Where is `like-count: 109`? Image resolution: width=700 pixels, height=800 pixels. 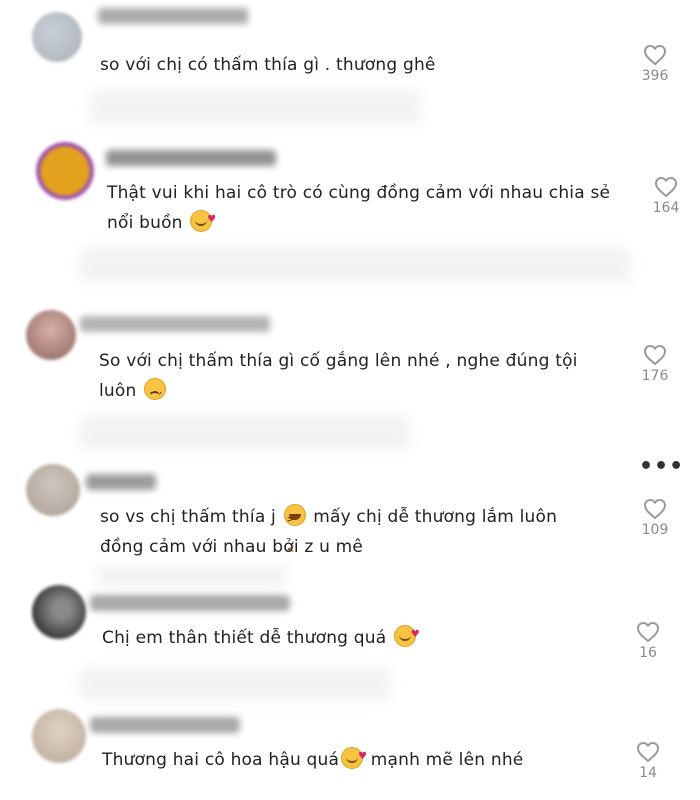
like-count: 109 is located at coordinates (655, 530).